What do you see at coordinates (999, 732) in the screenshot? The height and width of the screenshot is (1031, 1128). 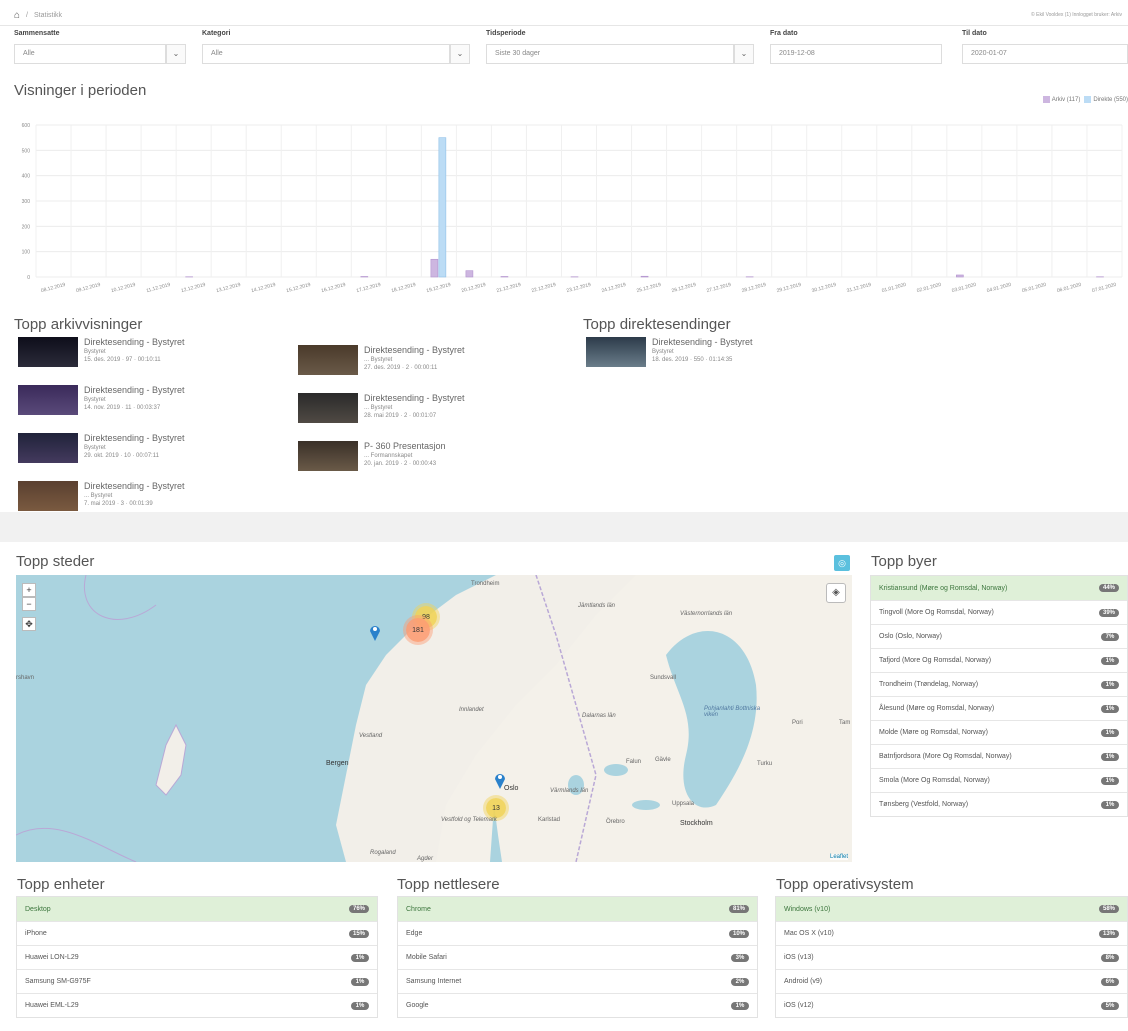 I see `list-item: Molde (Møre og Romsdal, Norway) 1%` at bounding box center [999, 732].